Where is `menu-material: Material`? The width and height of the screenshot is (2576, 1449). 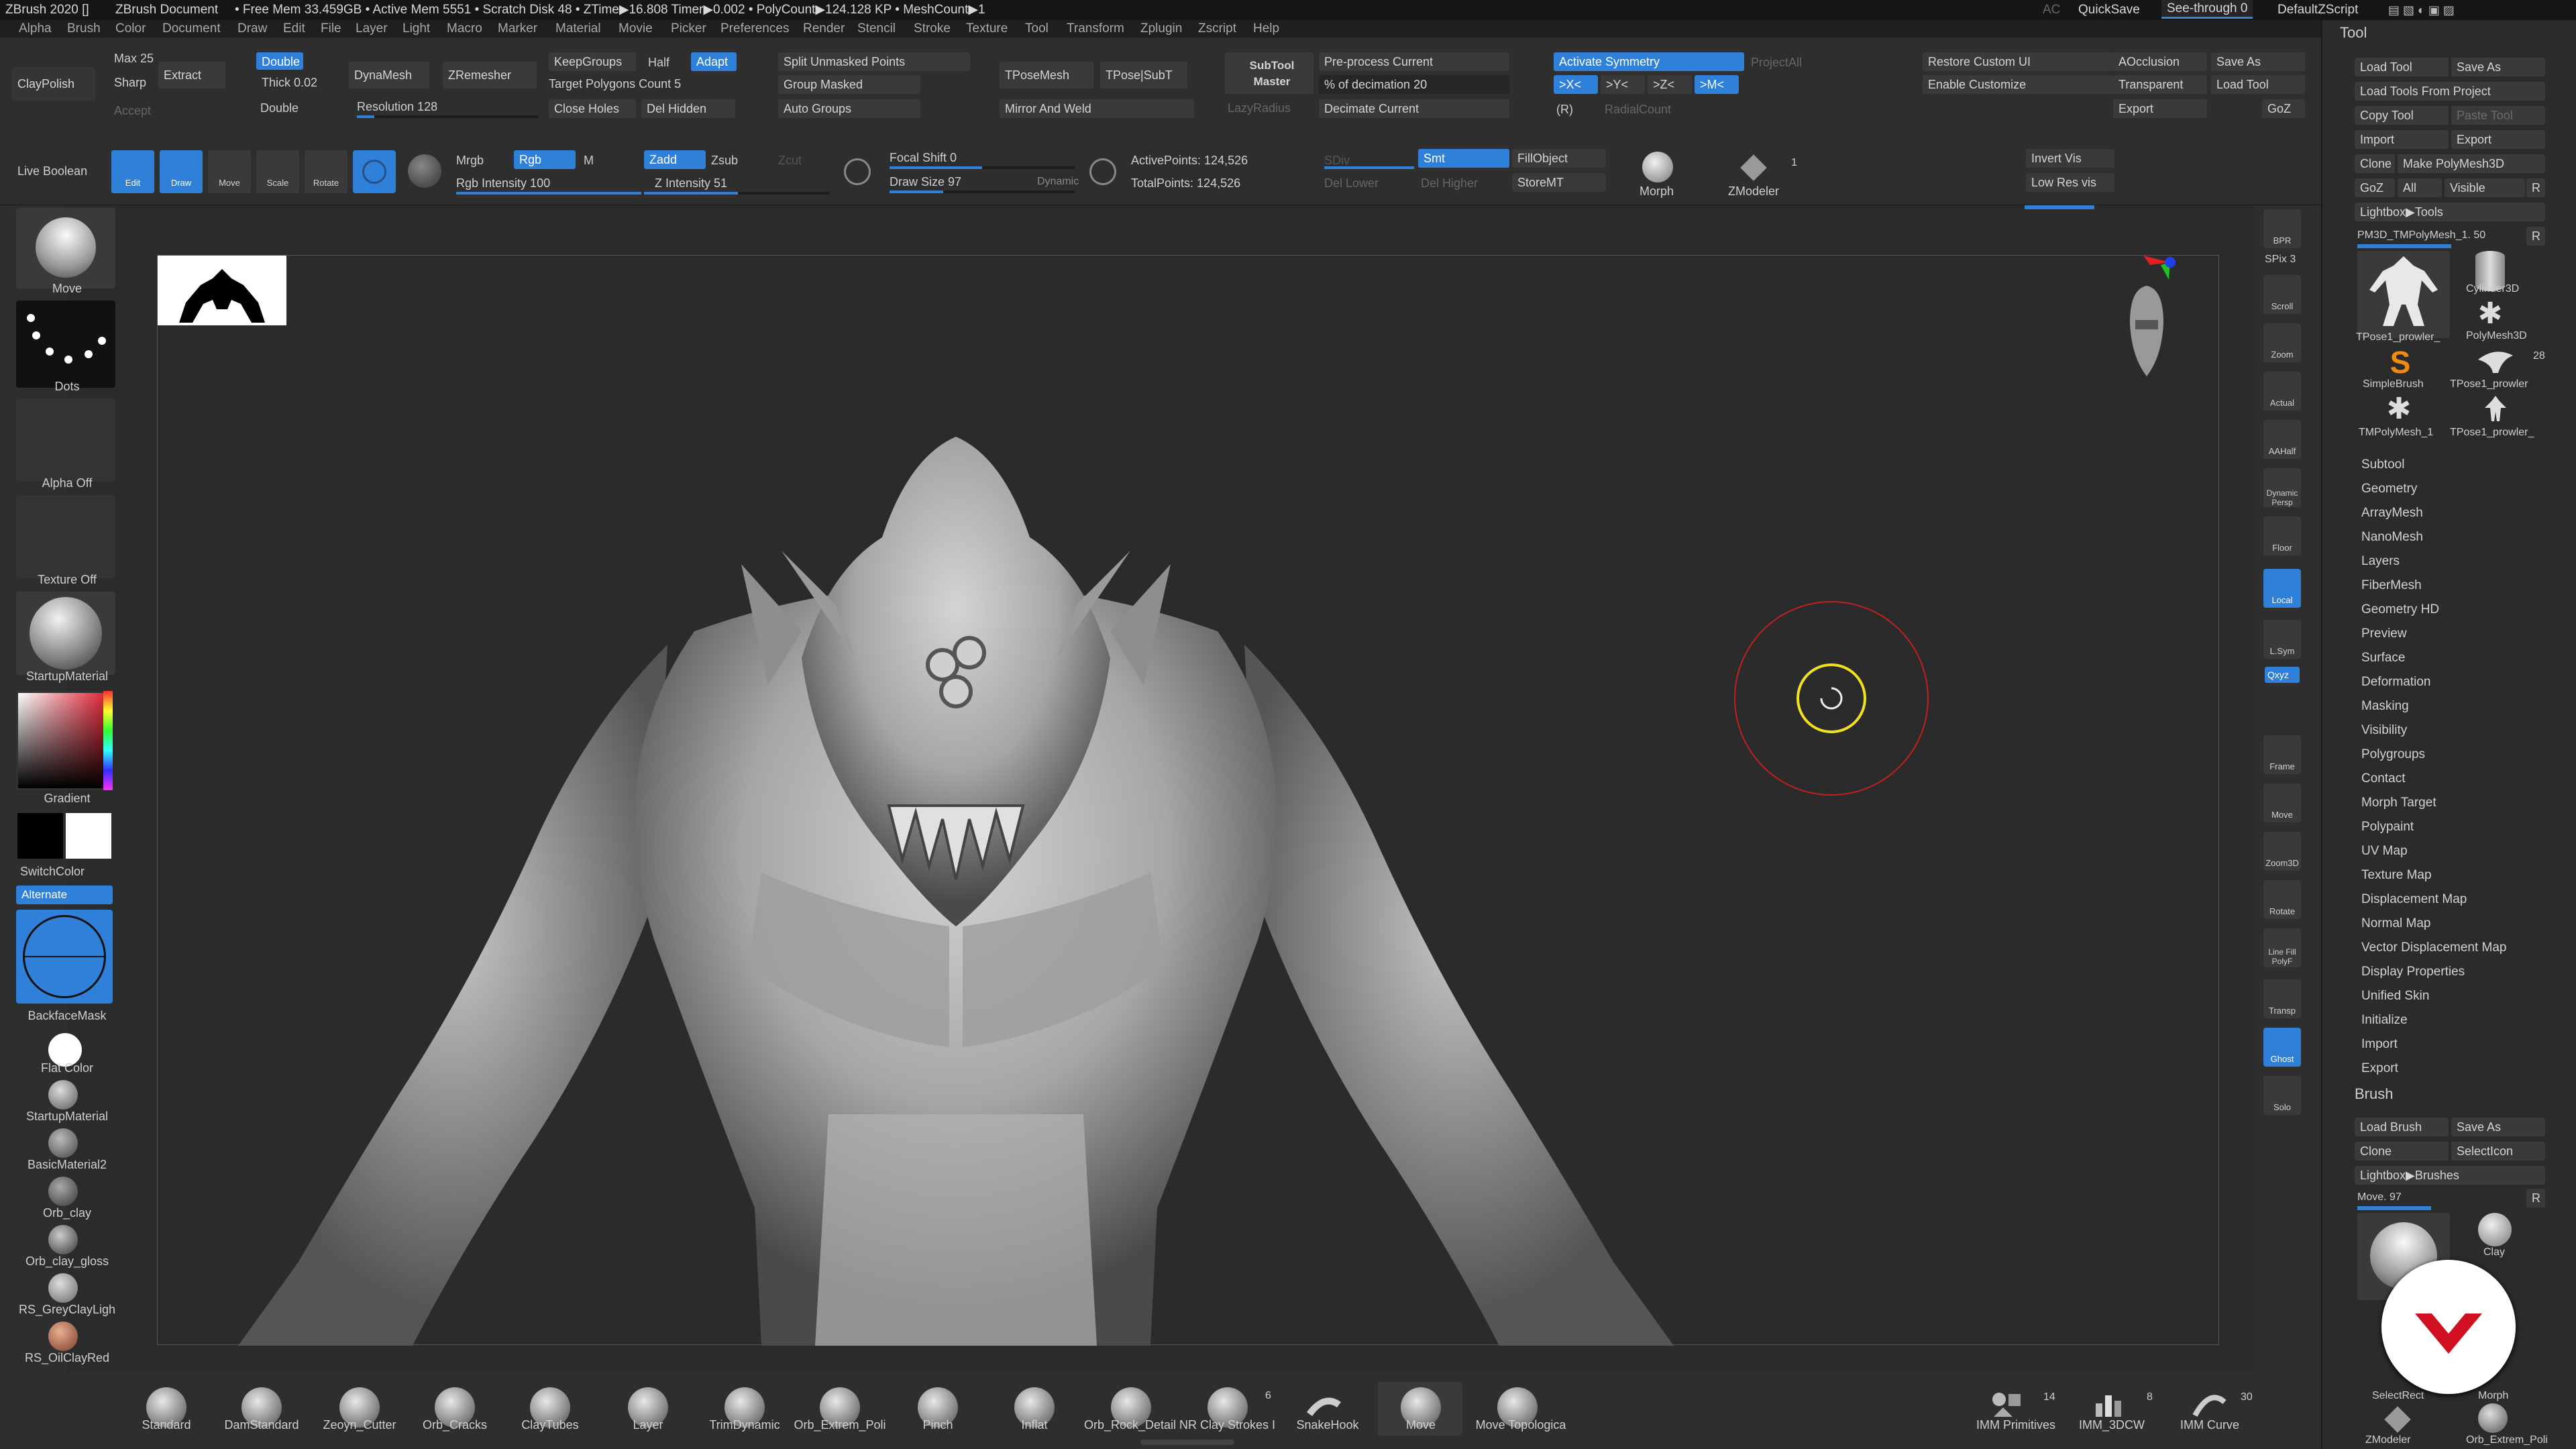
menu-material: Material is located at coordinates (578, 29).